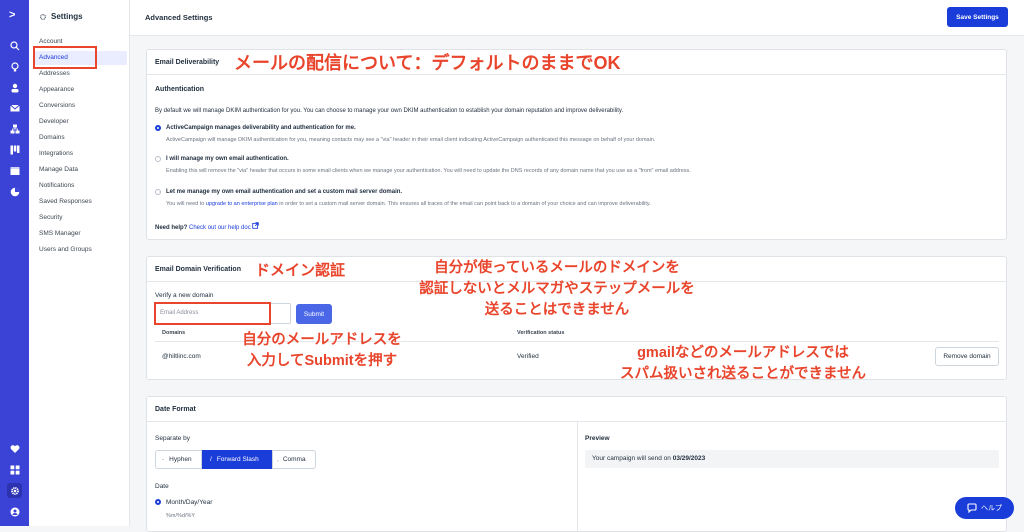 Image resolution: width=1024 pixels, height=532 pixels. What do you see at coordinates (576, 409) in the screenshot?
I see `card-title: Date Format` at bounding box center [576, 409].